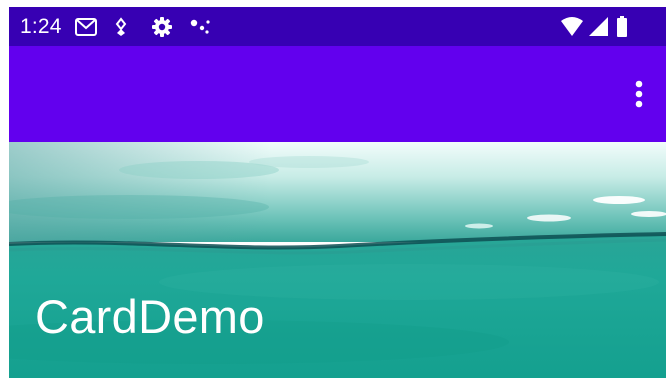  I want to click on usb-debug-icon, so click(121, 26).